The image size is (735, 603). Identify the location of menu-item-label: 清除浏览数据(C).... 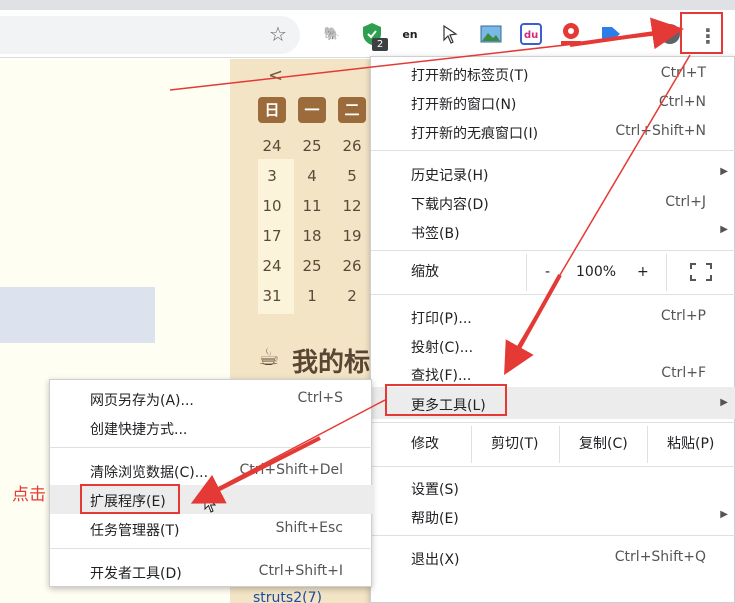
(149, 473).